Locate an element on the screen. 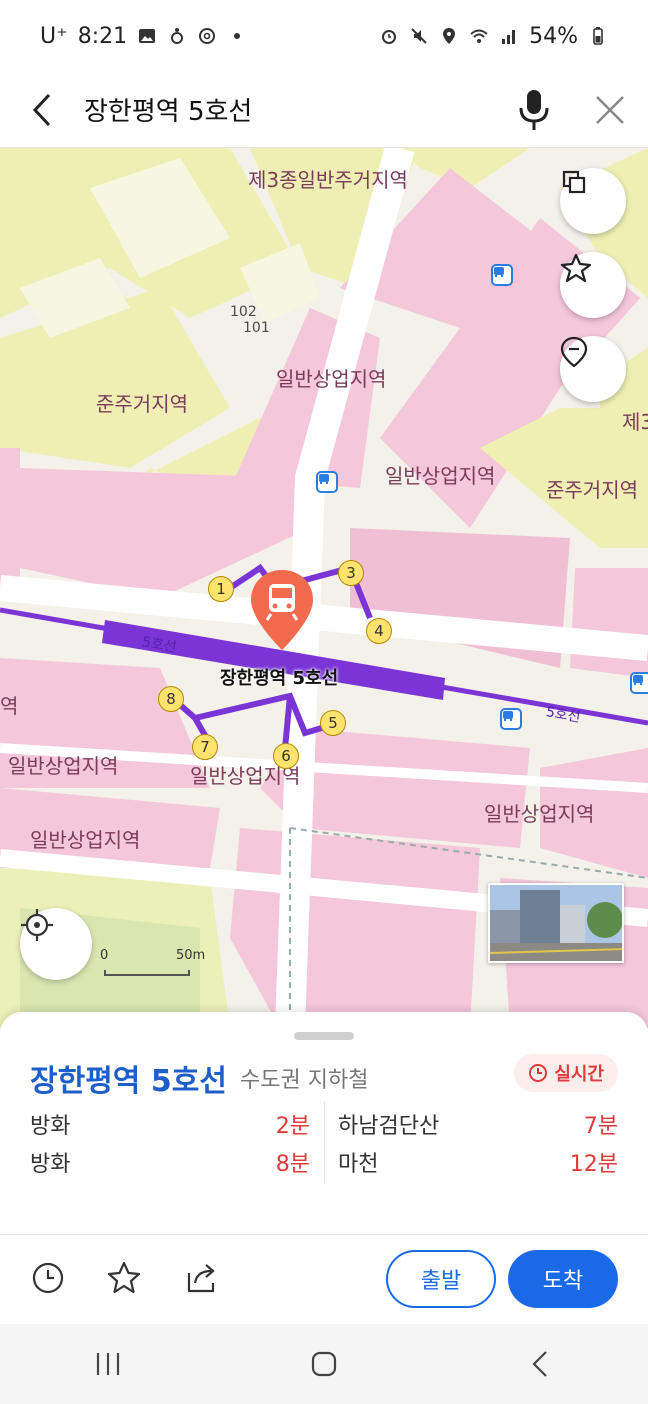  back-button is located at coordinates (42, 110).